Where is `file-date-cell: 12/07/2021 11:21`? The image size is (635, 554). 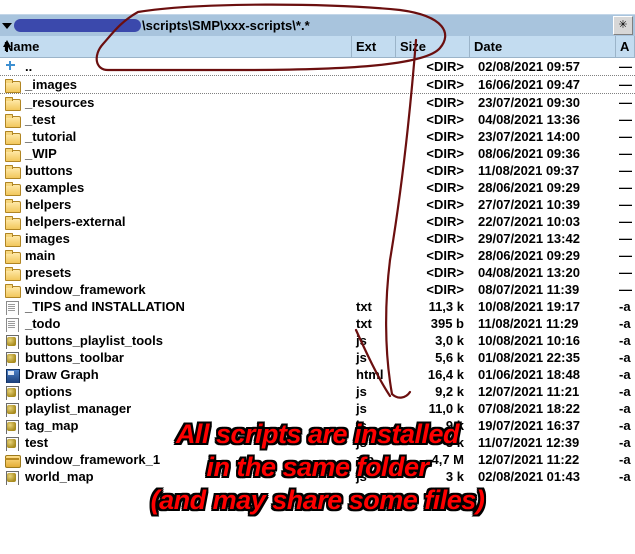
file-date-cell: 12/07/2021 11:21 is located at coordinates (529, 391).